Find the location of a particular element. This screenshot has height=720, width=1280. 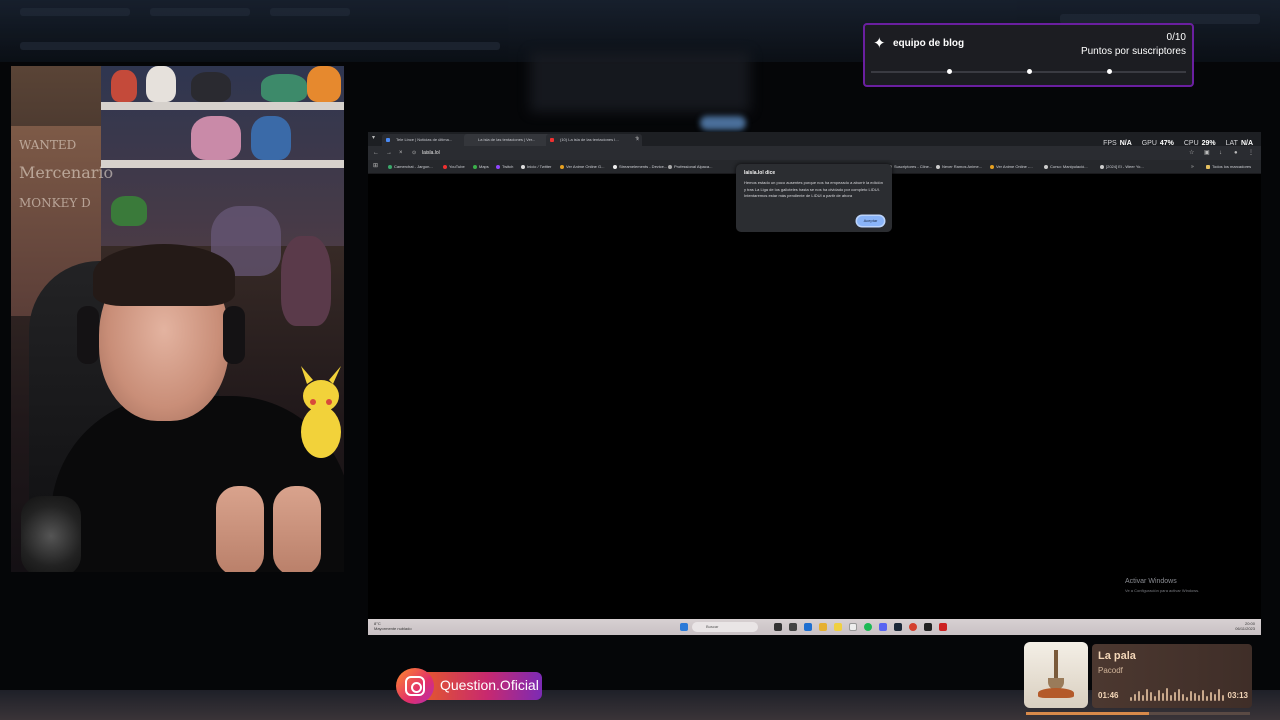

extensions-icon: ▣ is located at coordinates (1207, 153).